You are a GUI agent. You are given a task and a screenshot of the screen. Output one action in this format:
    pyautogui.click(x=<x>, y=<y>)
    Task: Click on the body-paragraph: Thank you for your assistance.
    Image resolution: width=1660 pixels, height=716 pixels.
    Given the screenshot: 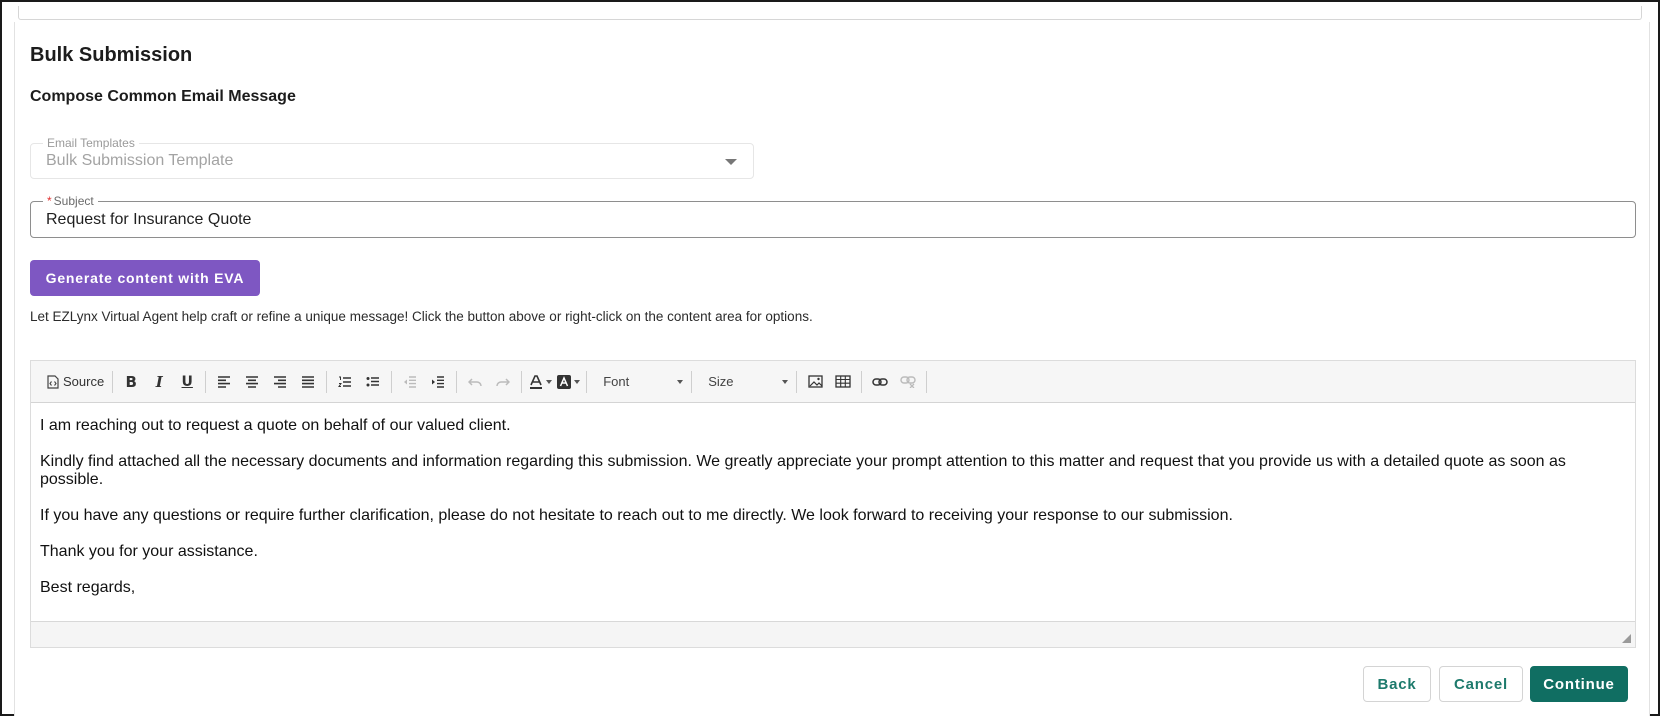 What is the action you would take?
    pyautogui.click(x=149, y=551)
    